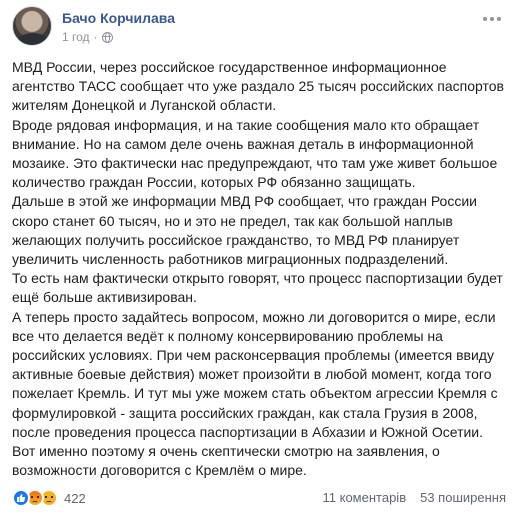 The image size is (518, 524). I want to click on post-footer: 422 11 коментарів 53 поширення, so click(259, 499).